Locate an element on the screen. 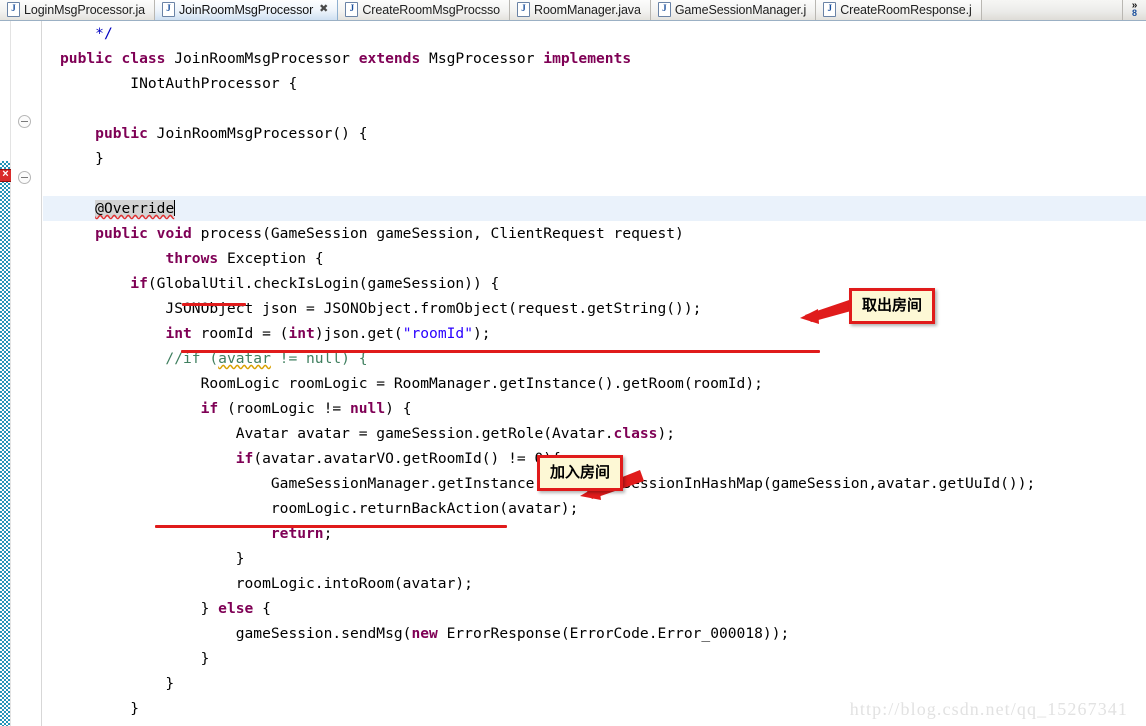 This screenshot has width=1146, height=726. tab-overflow-count: 8 is located at coordinates (1134, 12).